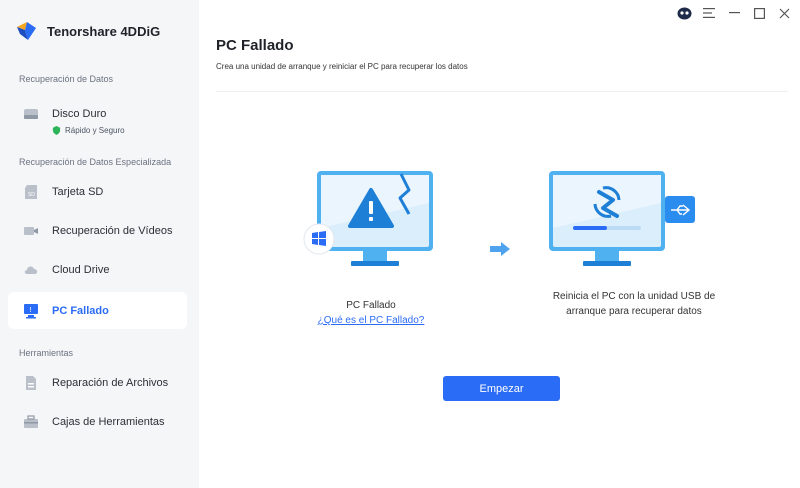 Image resolution: width=800 pixels, height=488 pixels. I want to click on video-icon, so click(31, 231).